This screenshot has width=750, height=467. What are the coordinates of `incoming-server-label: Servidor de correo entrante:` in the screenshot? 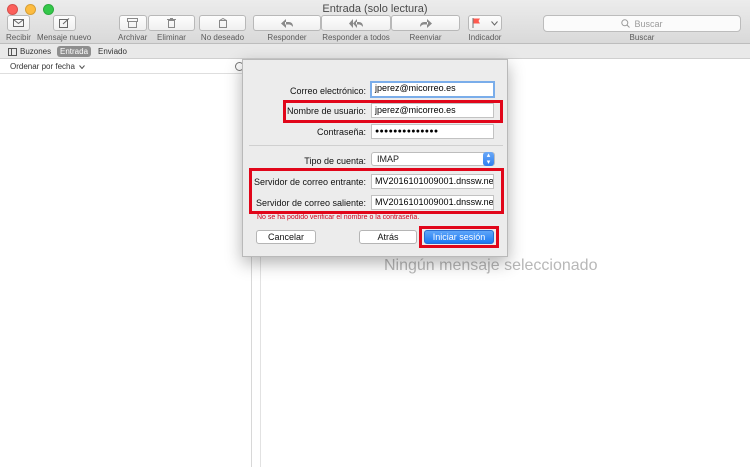 It's located at (309, 182).